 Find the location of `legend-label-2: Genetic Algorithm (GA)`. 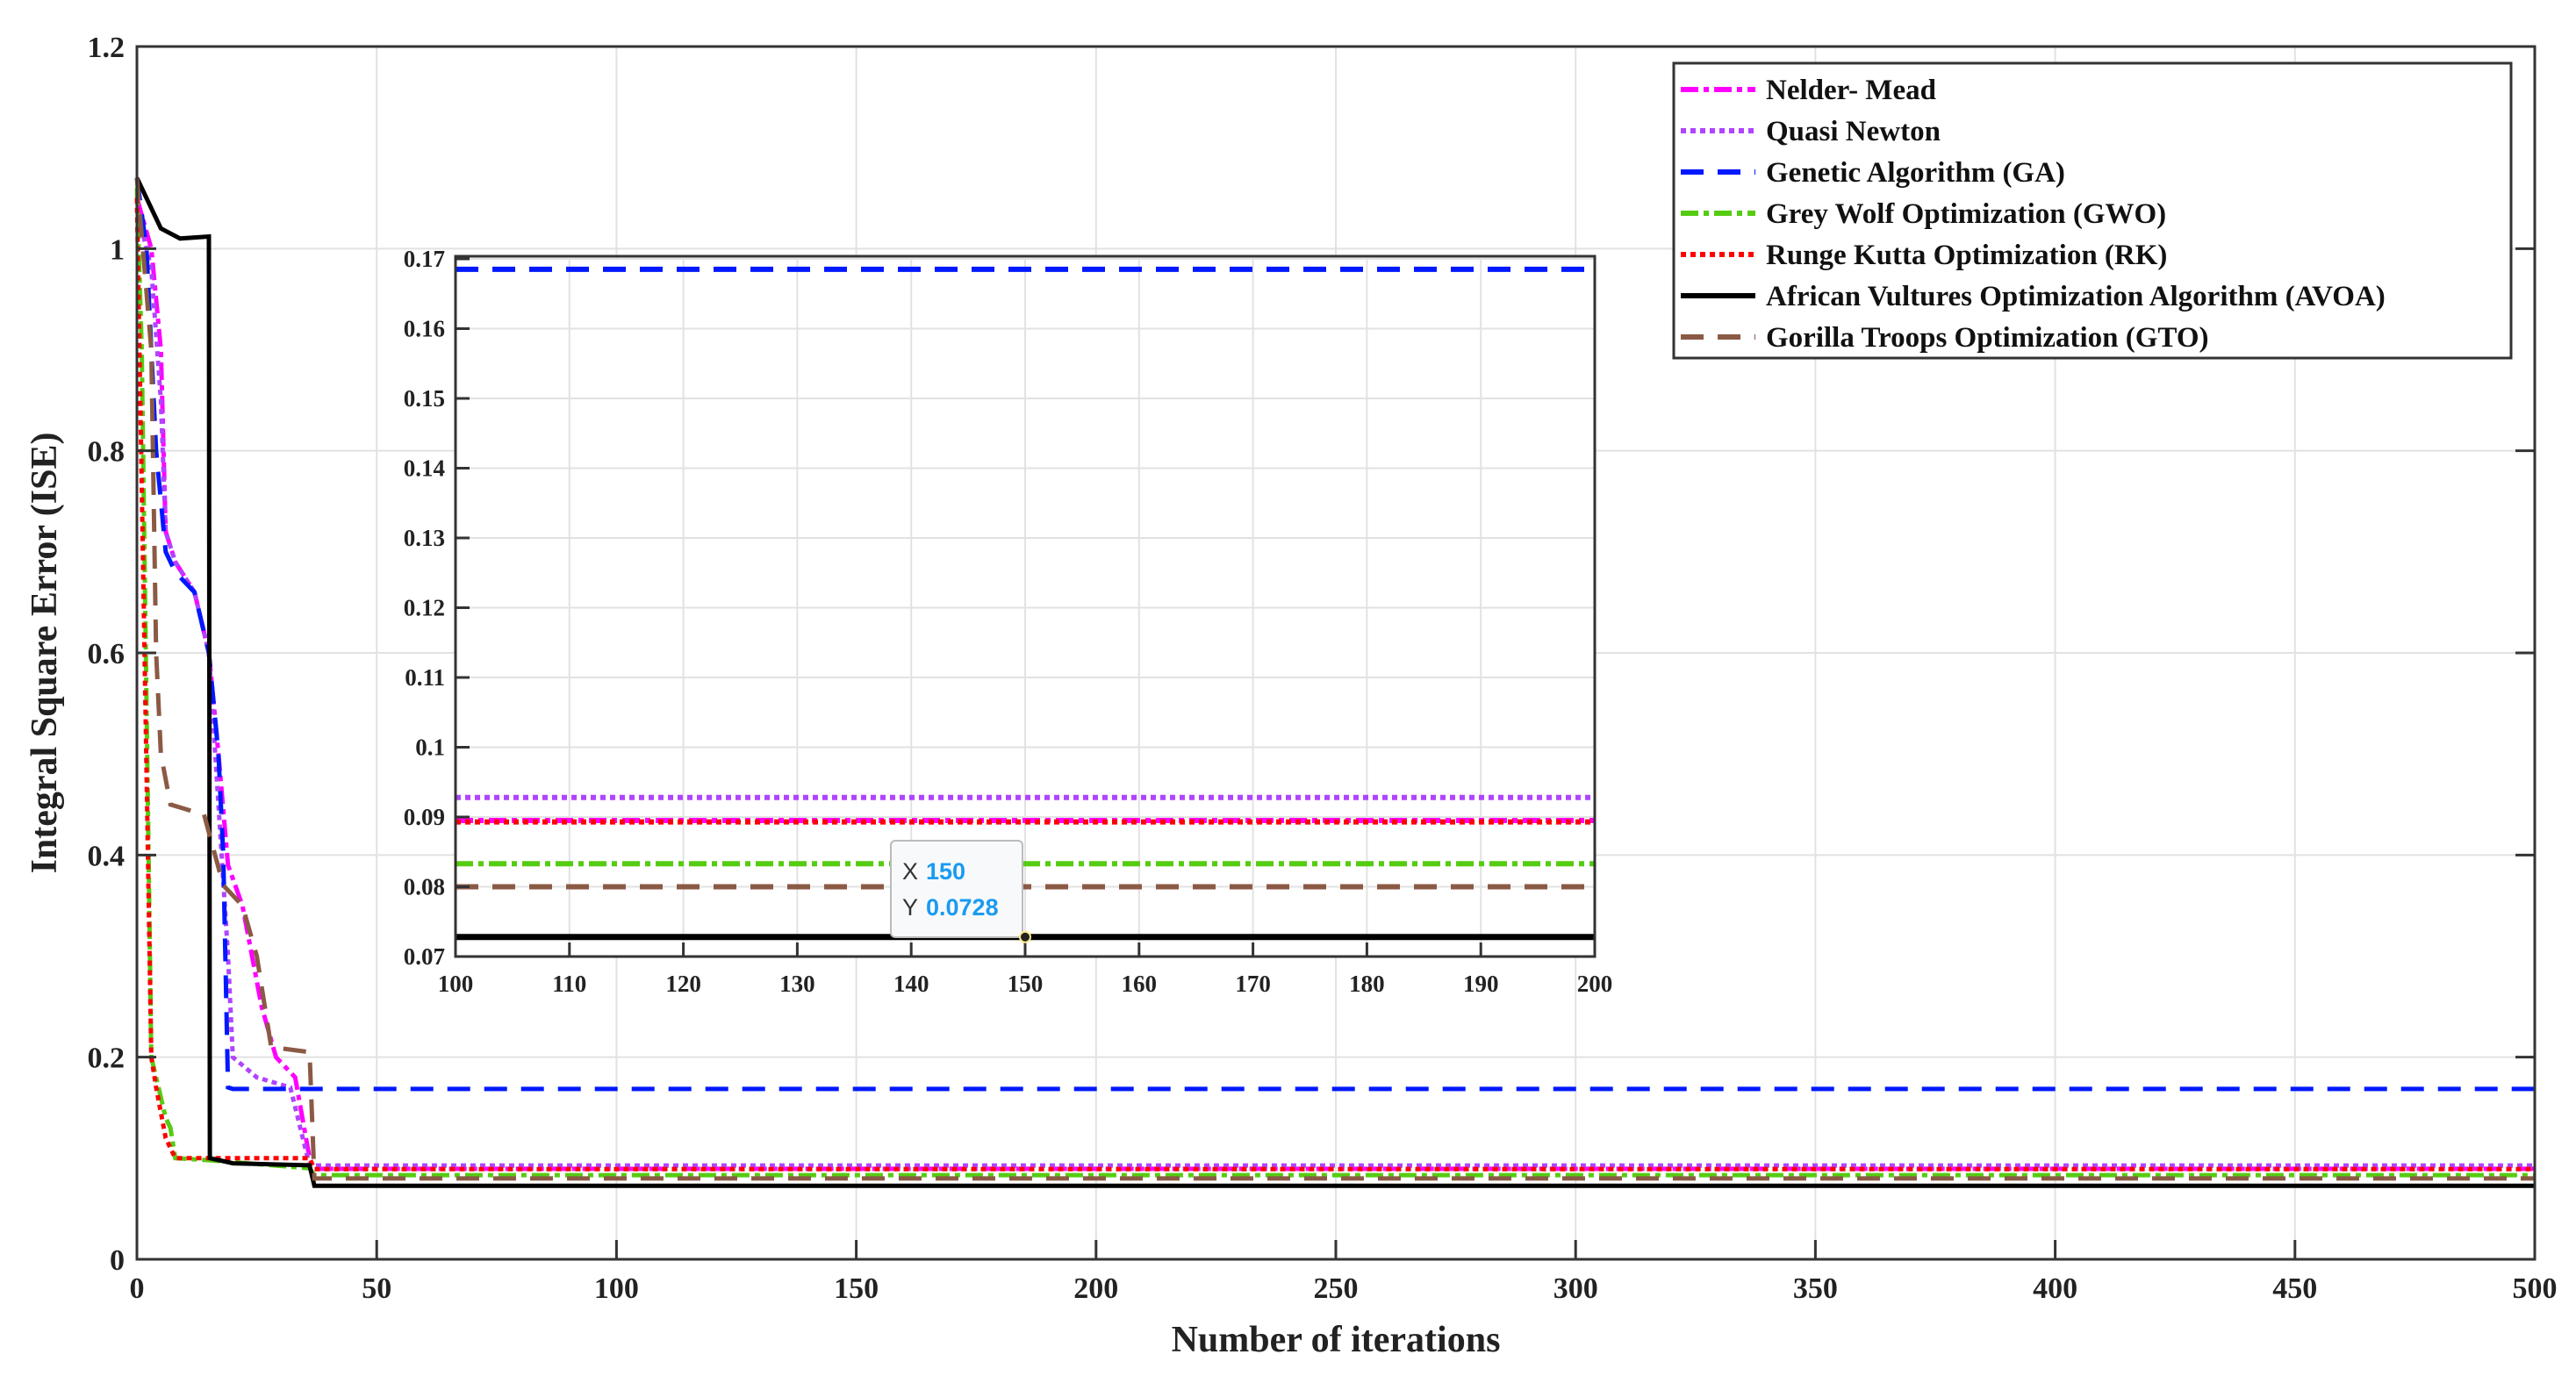

legend-label-2: Genetic Algorithm (GA) is located at coordinates (1916, 173).